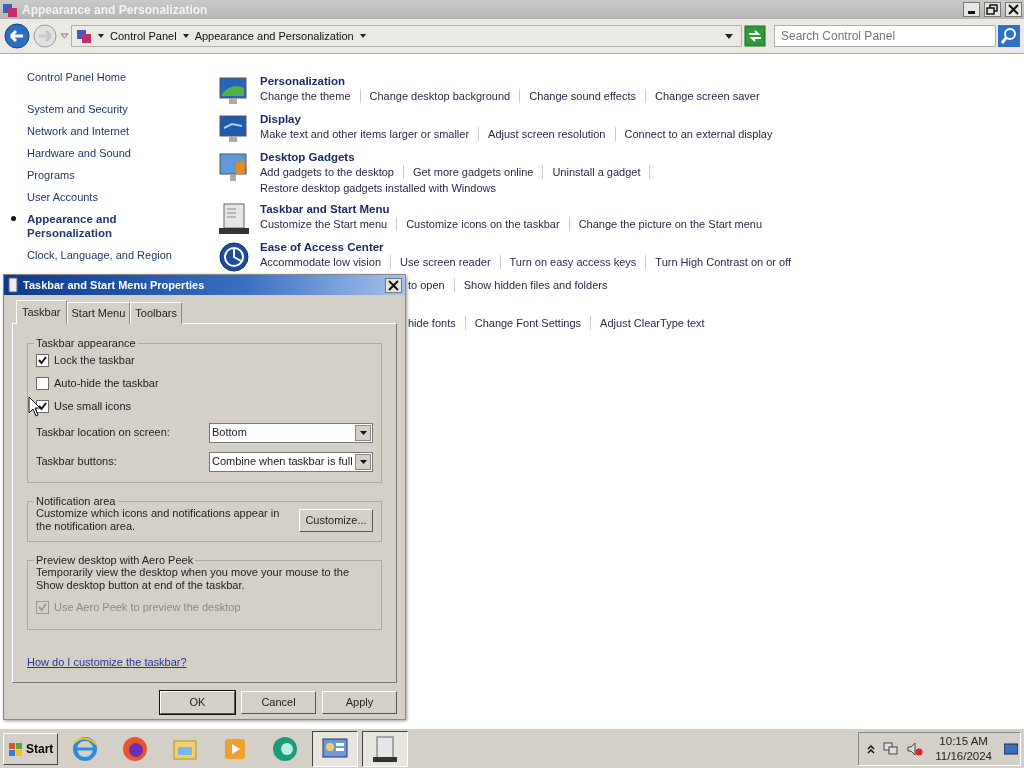 This screenshot has height=768, width=1024. I want to click on task-link: Get more gadgets online, so click(478, 172).